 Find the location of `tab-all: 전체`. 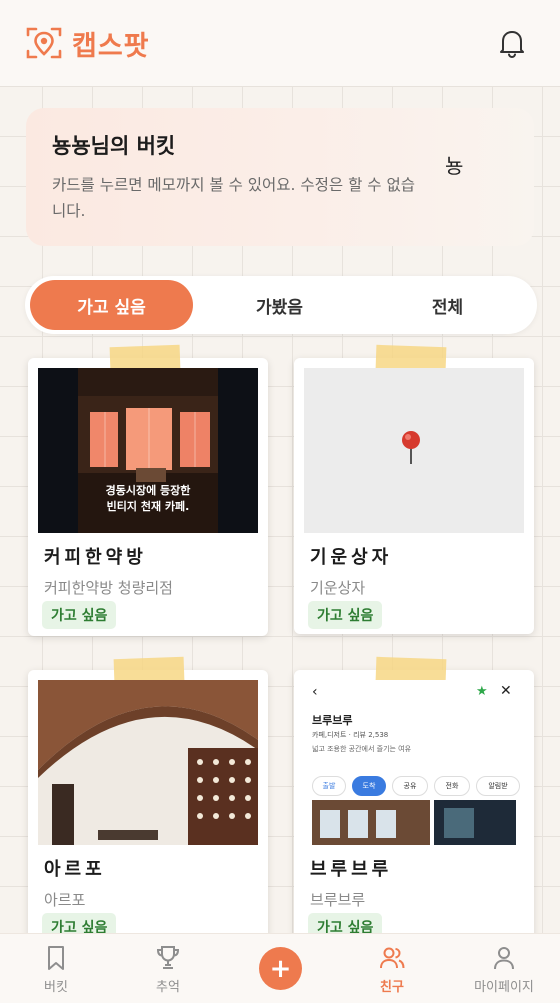

tab-all: 전체 is located at coordinates (447, 305).